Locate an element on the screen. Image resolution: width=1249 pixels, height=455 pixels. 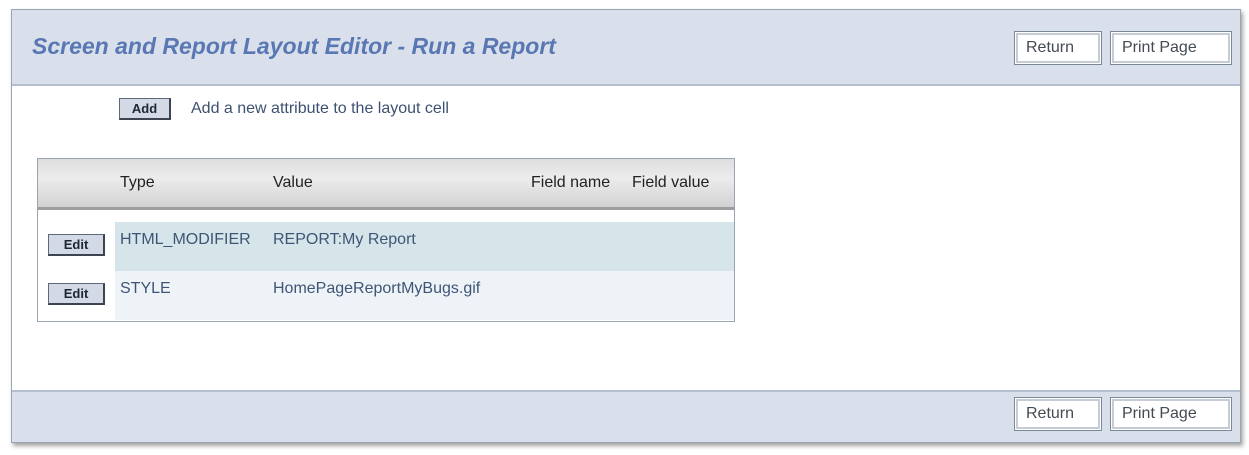
cell-value: HomePageReportMyBugs.gif is located at coordinates (377, 288).